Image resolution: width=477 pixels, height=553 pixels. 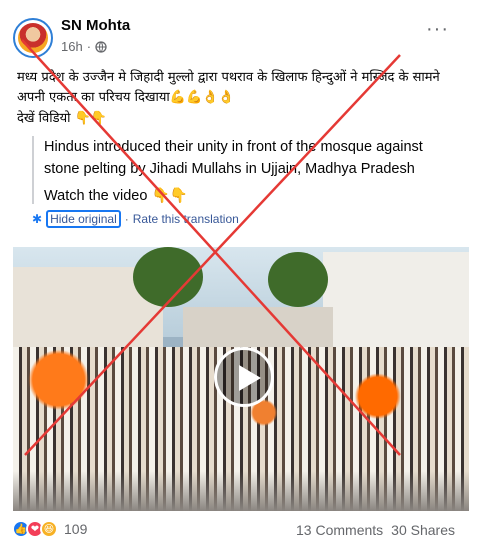 I want to click on reactions-summary: 👍 ❤ 😆 109, so click(x=49, y=529).